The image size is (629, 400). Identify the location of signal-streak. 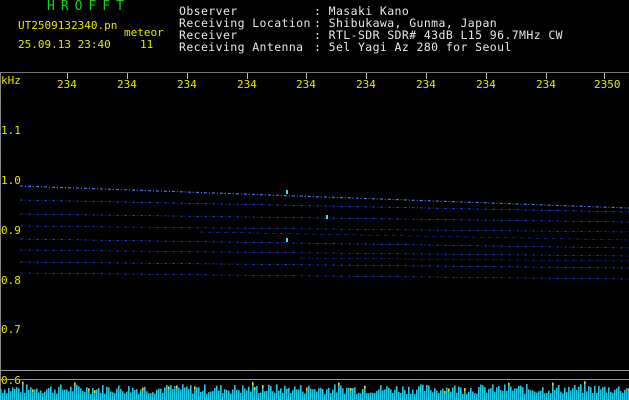
(324, 243).